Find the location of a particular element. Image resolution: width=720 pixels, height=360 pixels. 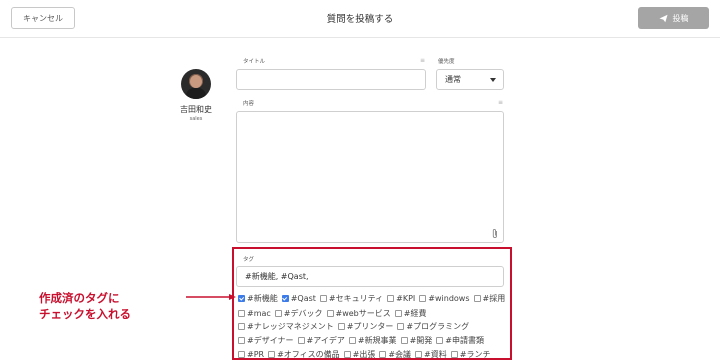

user-role: sales is located at coordinates (196, 119).